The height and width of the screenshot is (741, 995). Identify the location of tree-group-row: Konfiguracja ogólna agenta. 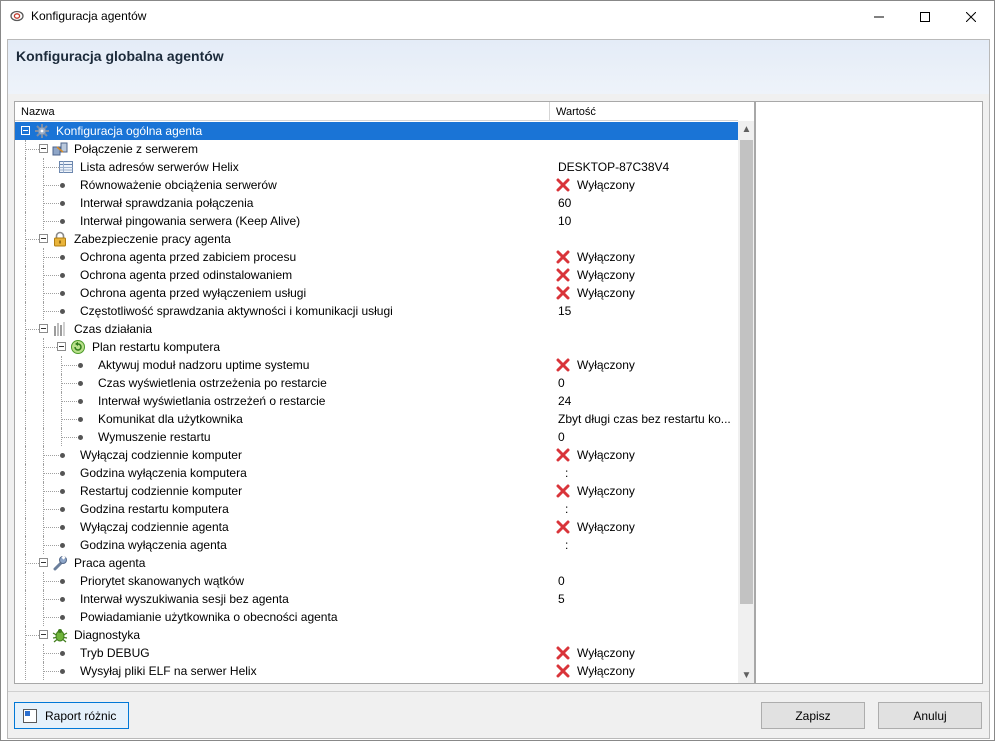
(376, 131).